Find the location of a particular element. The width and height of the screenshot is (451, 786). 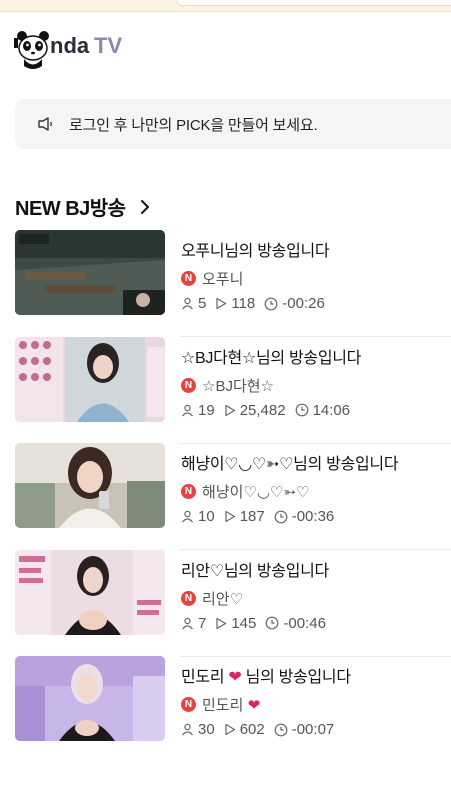

broadcast-title: ☆BJ다현☆님의 방송입니다 is located at coordinates (316, 356).